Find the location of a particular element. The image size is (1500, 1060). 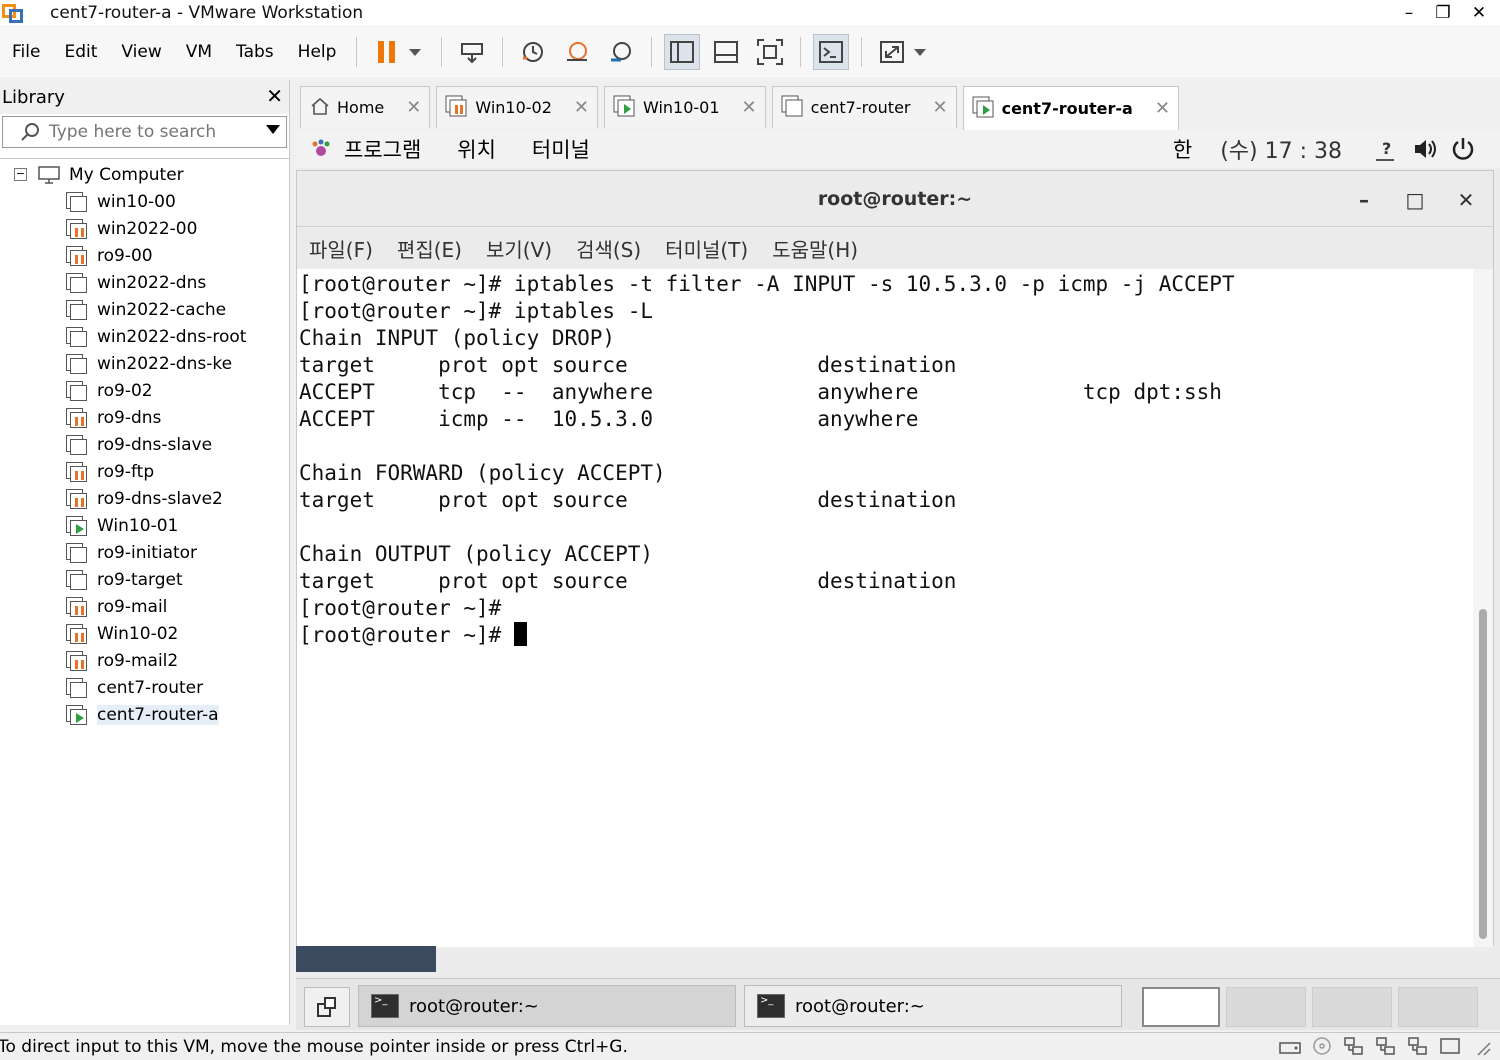

tab-cent7-router: cent7-router ✕ is located at coordinates (864, 107).